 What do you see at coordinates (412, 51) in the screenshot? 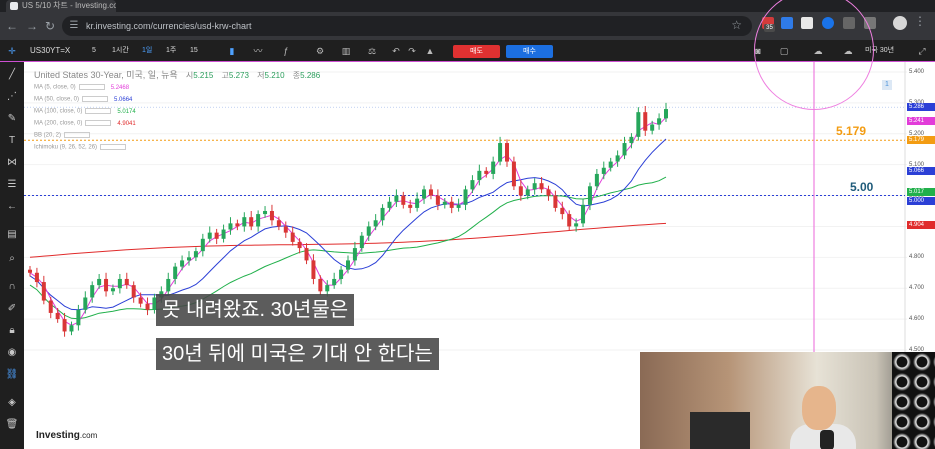
I see `redo-icon: ↷` at bounding box center [412, 51].